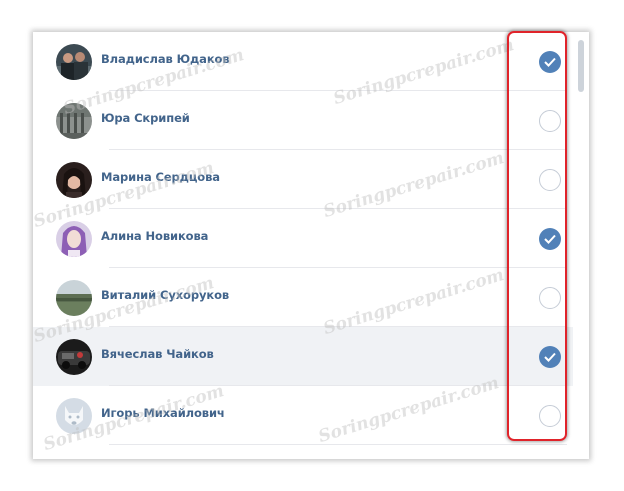  I want to click on list-item: Игорь Михайлович, so click(303, 415).